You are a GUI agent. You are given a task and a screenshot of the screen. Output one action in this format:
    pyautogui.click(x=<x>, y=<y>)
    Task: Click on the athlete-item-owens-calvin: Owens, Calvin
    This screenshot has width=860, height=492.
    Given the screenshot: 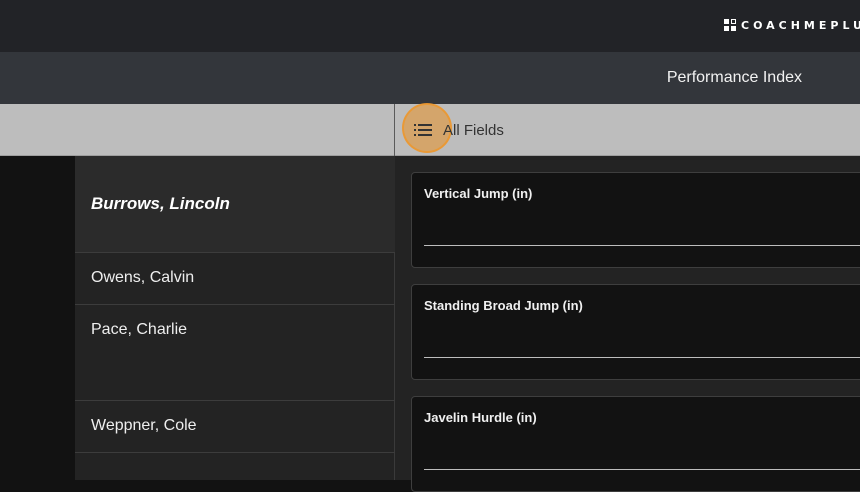 What is the action you would take?
    pyautogui.click(x=235, y=279)
    